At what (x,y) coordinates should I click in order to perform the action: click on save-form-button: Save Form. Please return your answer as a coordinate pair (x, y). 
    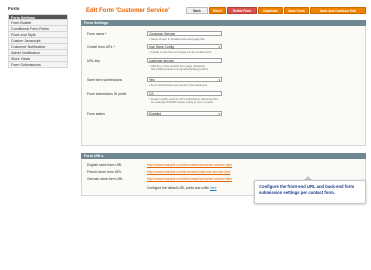
    Looking at the image, I should click on (296, 10).